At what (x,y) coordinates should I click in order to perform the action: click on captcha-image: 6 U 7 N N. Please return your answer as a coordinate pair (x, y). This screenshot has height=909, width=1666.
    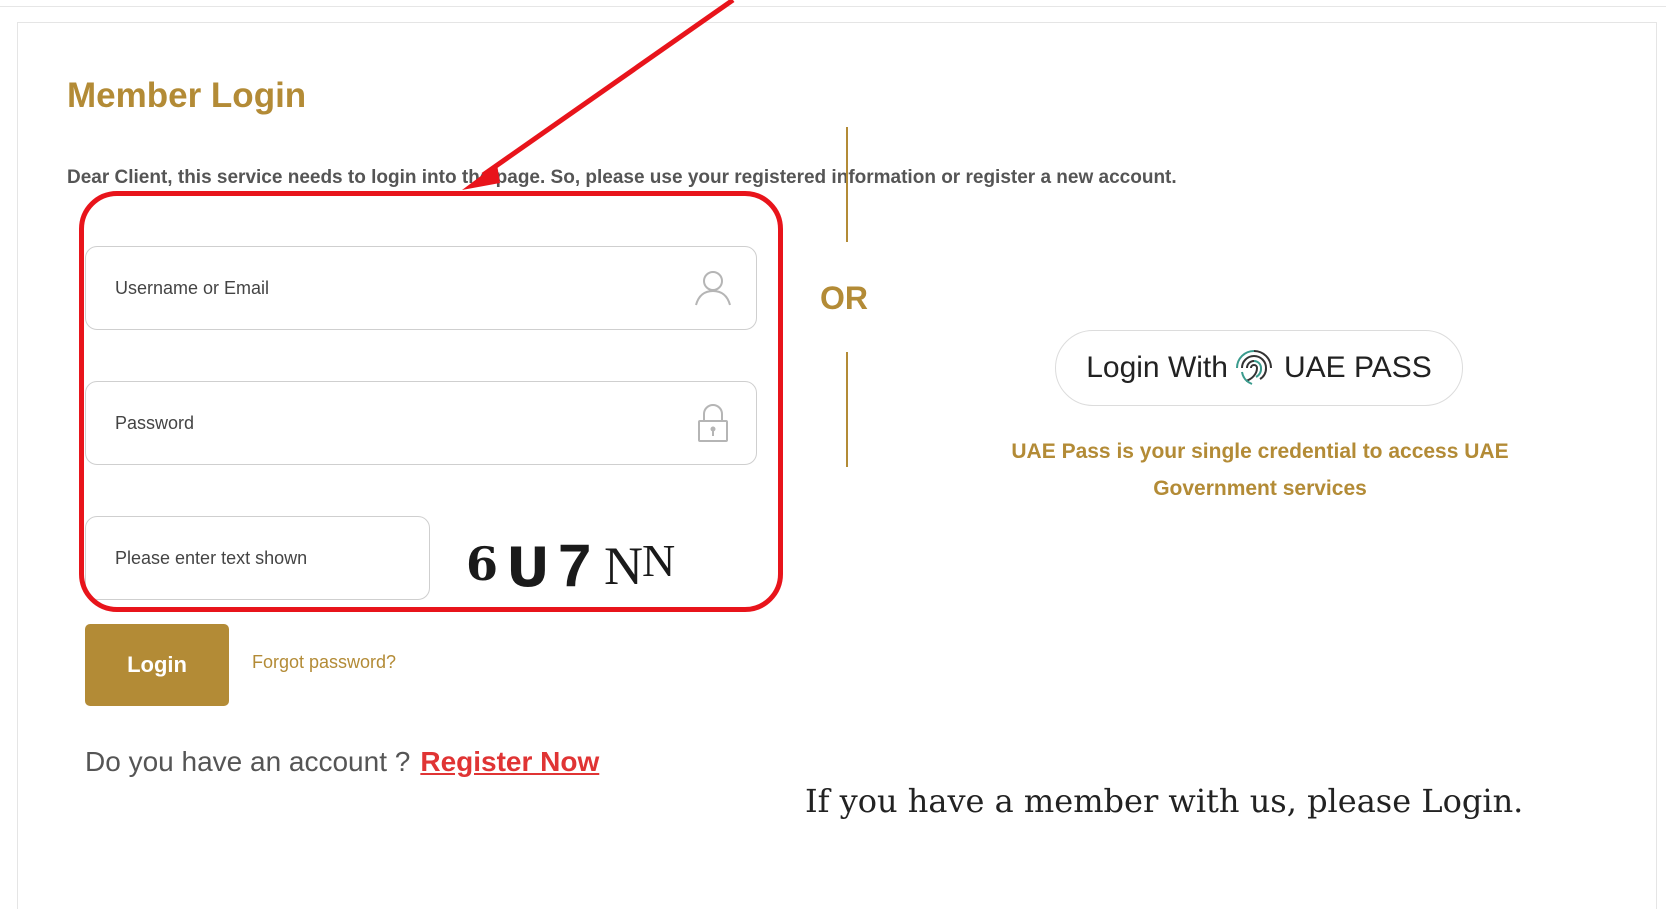
    Looking at the image, I should click on (570, 564).